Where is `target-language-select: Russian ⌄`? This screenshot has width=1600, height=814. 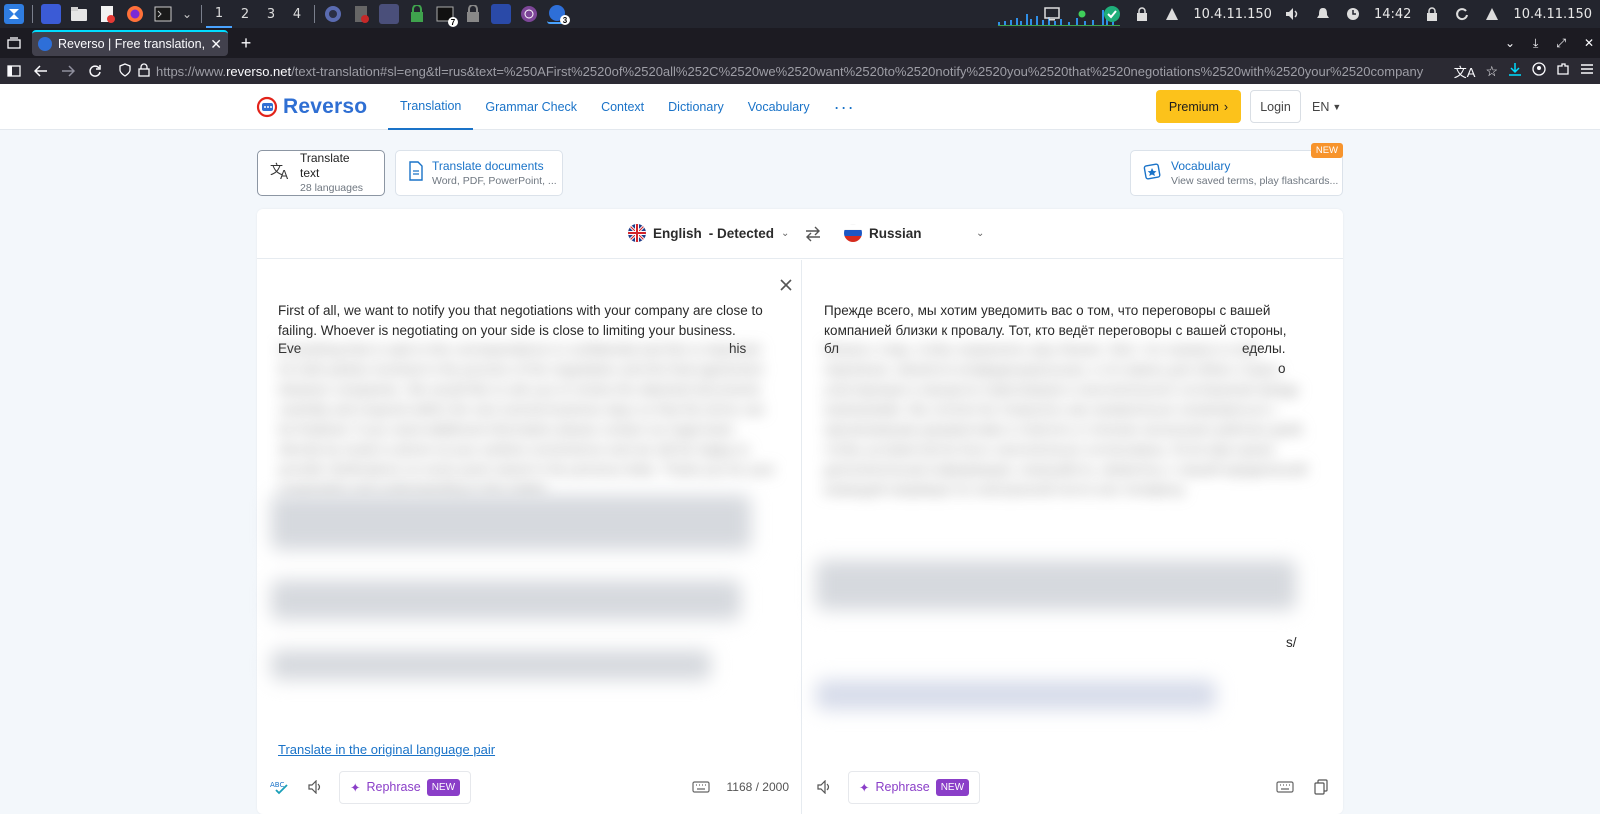 target-language-select: Russian ⌄ is located at coordinates (914, 233).